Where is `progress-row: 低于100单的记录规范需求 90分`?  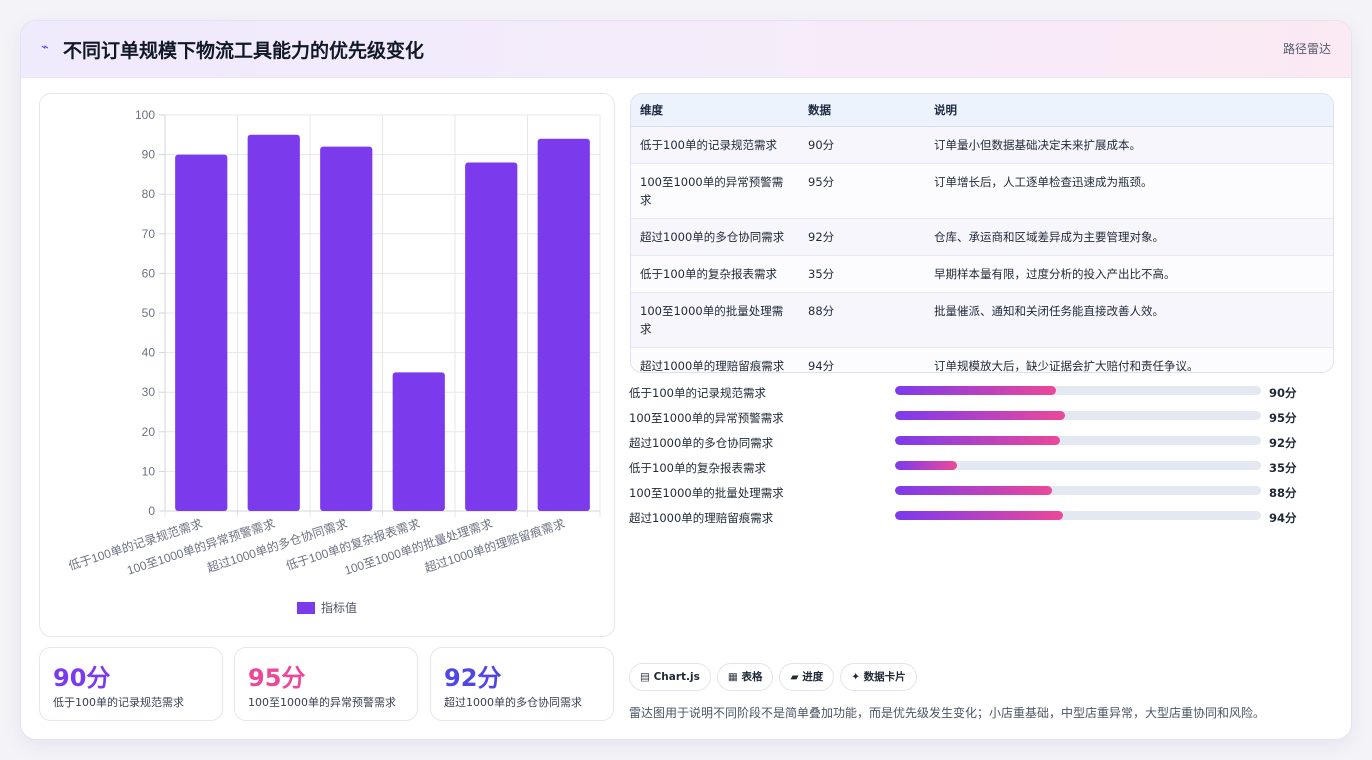
progress-row: 低于100单的记录规范需求 90分 is located at coordinates (979, 395).